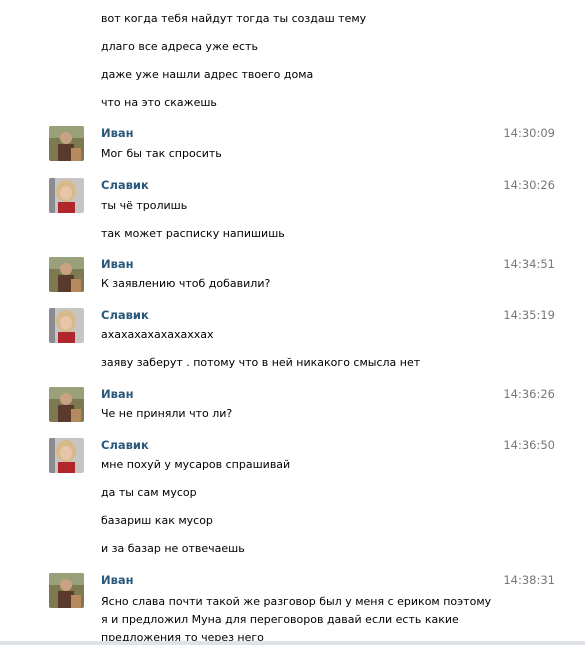  What do you see at coordinates (167, 413) in the screenshot?
I see `message-text: Че не приняли что ли?` at bounding box center [167, 413].